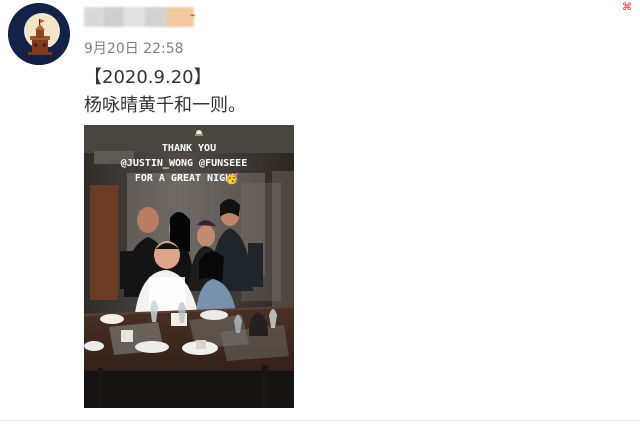 This screenshot has width=640, height=435. What do you see at coordinates (189, 354) in the screenshot?
I see `dining-table` at bounding box center [189, 354].